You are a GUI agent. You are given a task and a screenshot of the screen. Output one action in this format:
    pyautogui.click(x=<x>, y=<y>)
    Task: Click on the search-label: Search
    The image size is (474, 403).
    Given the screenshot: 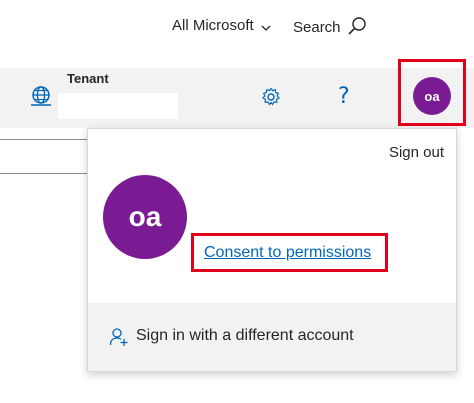 What is the action you would take?
    pyautogui.click(x=317, y=27)
    